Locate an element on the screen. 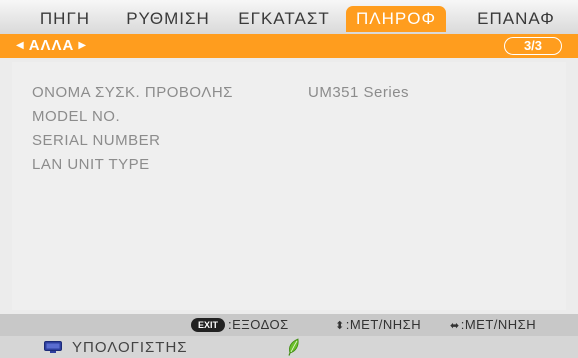 Image resolution: width=578 pixels, height=358 pixels. tab-installation: ΕΓΚΑΤΑΣΤ is located at coordinates (284, 19).